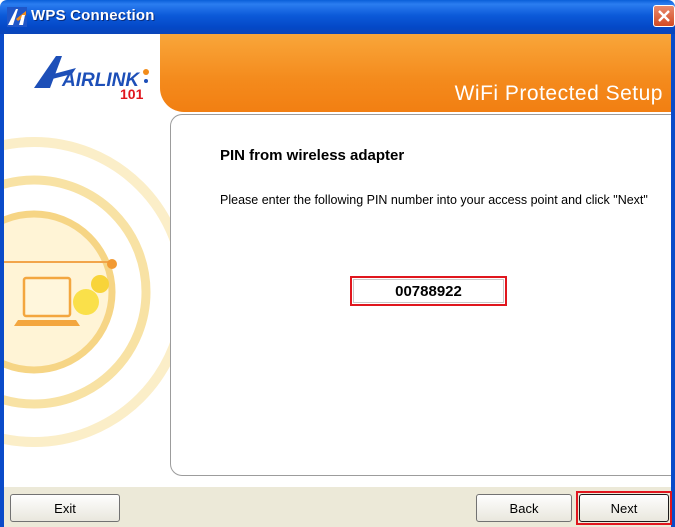  Describe the element at coordinates (312, 155) in the screenshot. I see `page-title: PIN from wireless adapter` at that location.